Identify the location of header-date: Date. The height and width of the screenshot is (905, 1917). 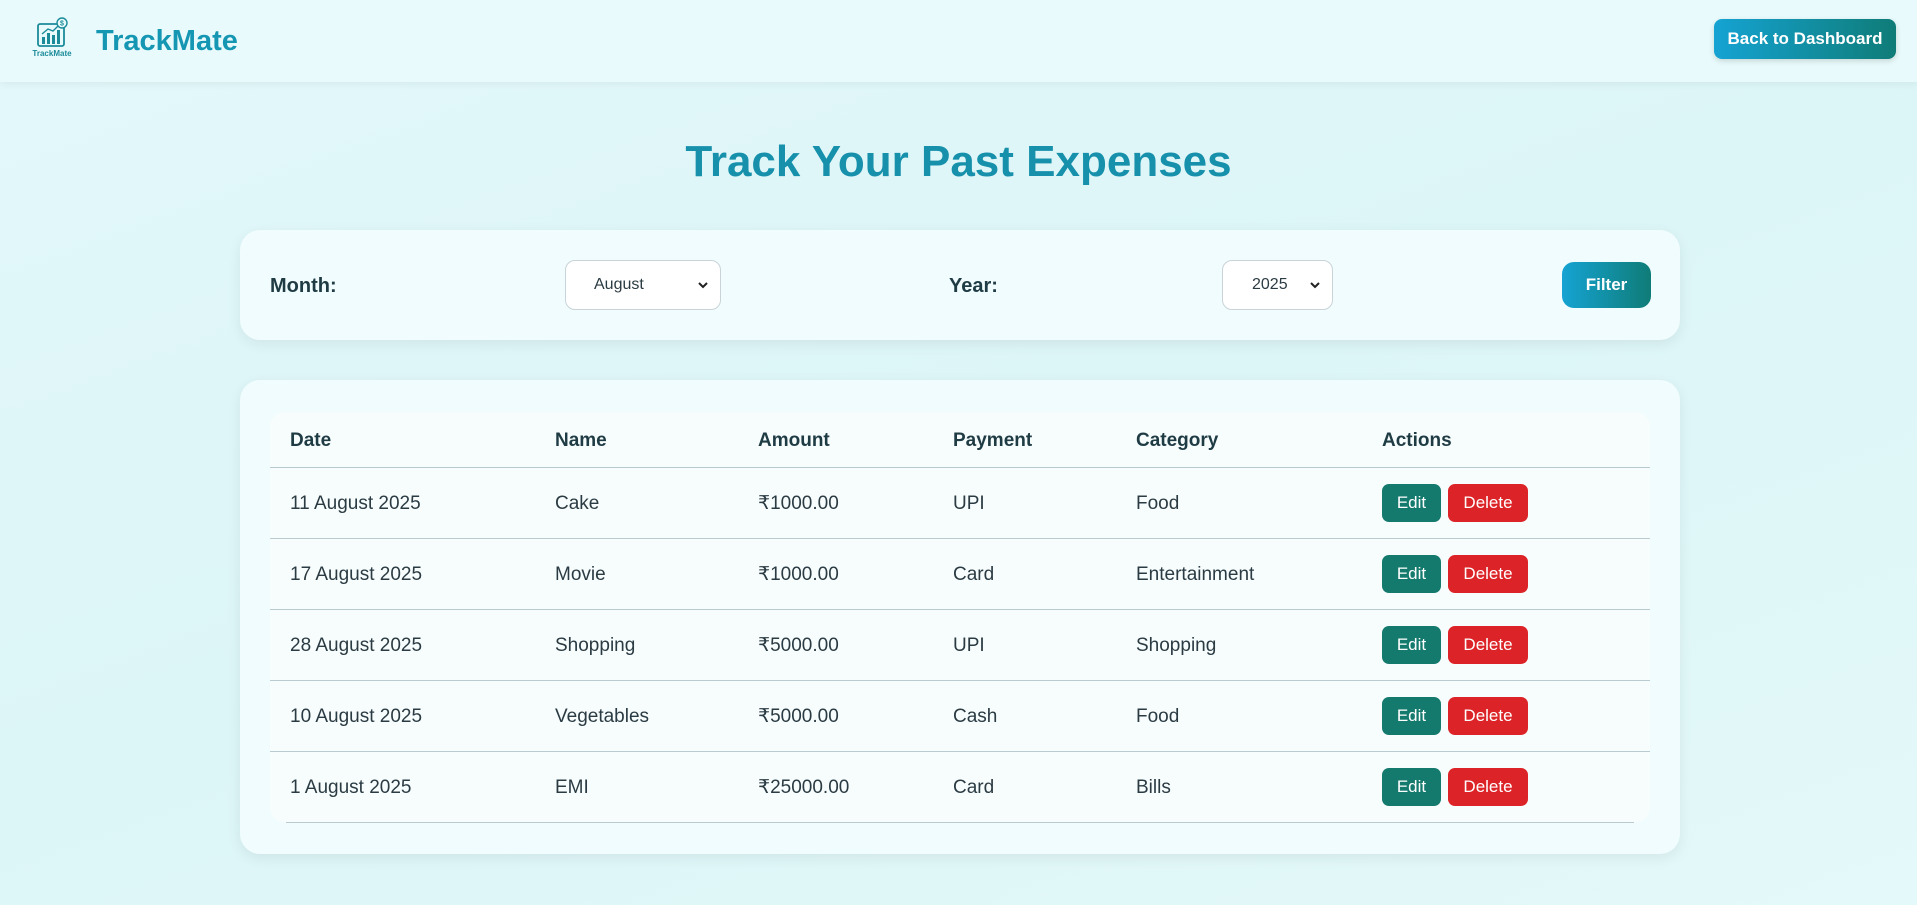
(311, 440).